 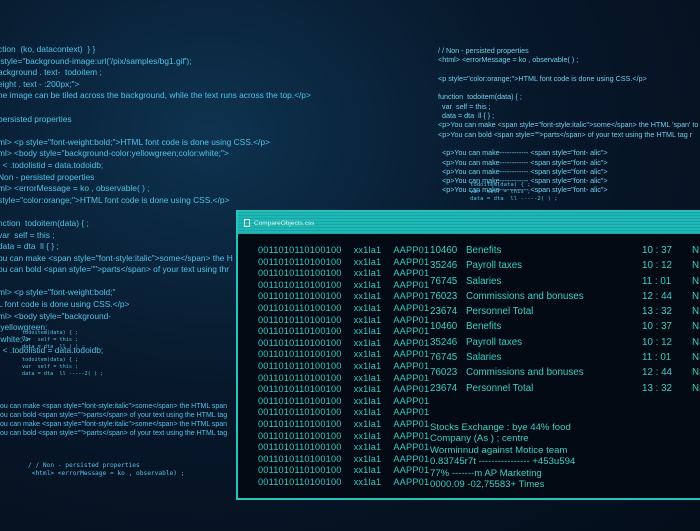 I want to click on window-titlebar: CompareObjects.css, so click(x=469, y=223).